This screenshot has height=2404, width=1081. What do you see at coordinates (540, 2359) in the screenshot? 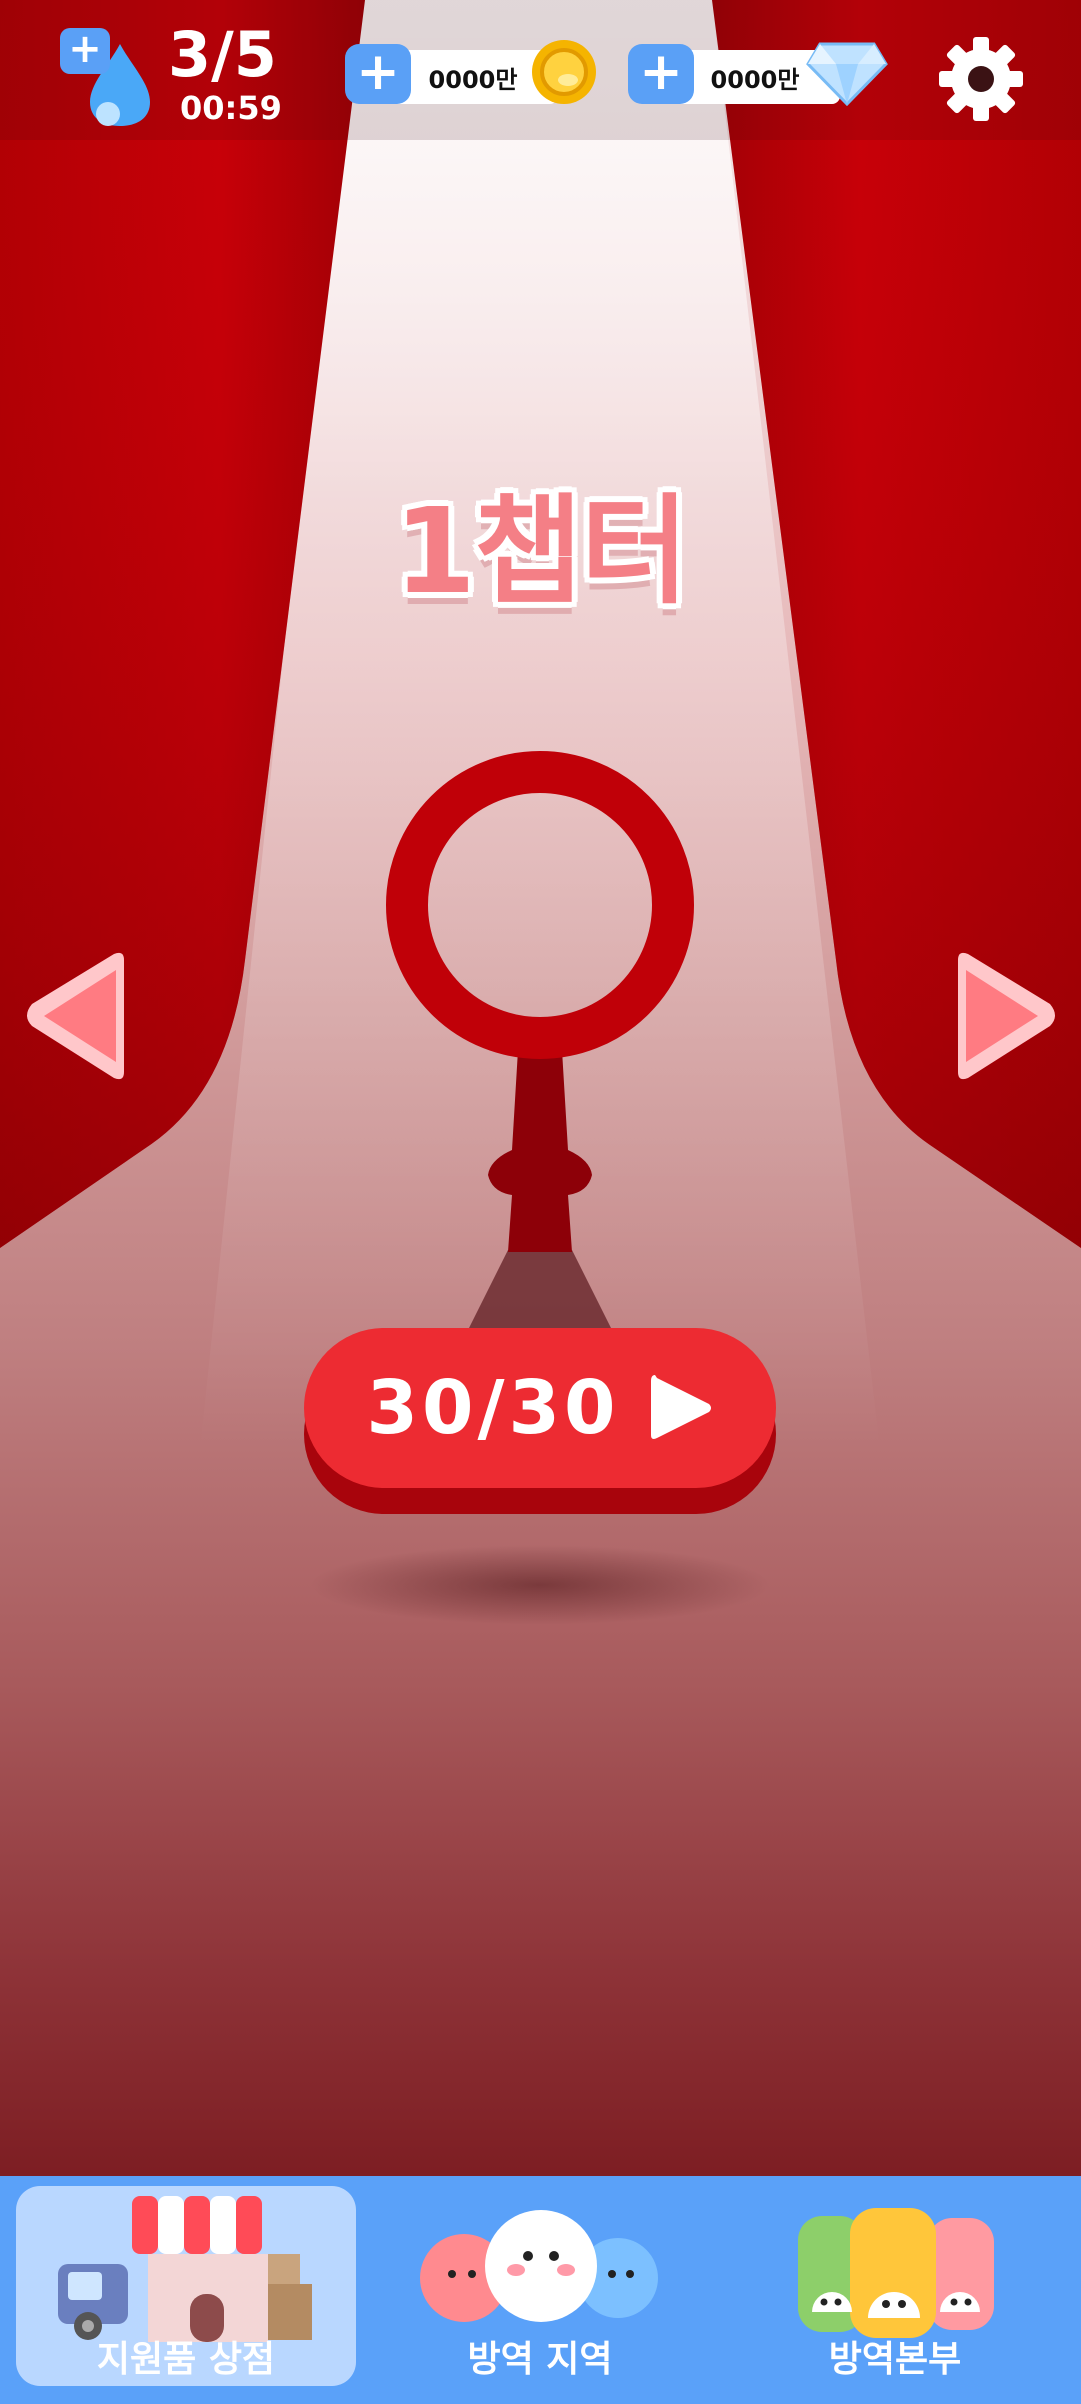
I see `nav-label-quarantine-area: 방역 지역` at bounding box center [540, 2359].